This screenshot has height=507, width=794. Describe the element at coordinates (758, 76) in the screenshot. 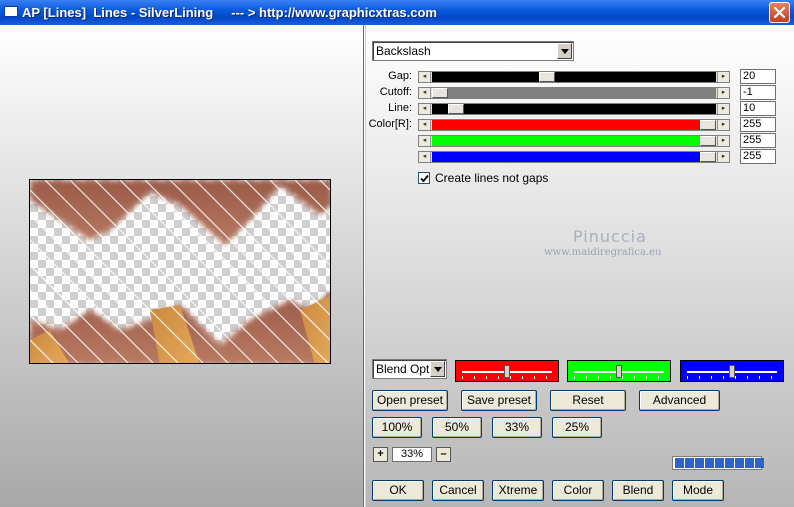

I see `slider-value-field: 20` at that location.